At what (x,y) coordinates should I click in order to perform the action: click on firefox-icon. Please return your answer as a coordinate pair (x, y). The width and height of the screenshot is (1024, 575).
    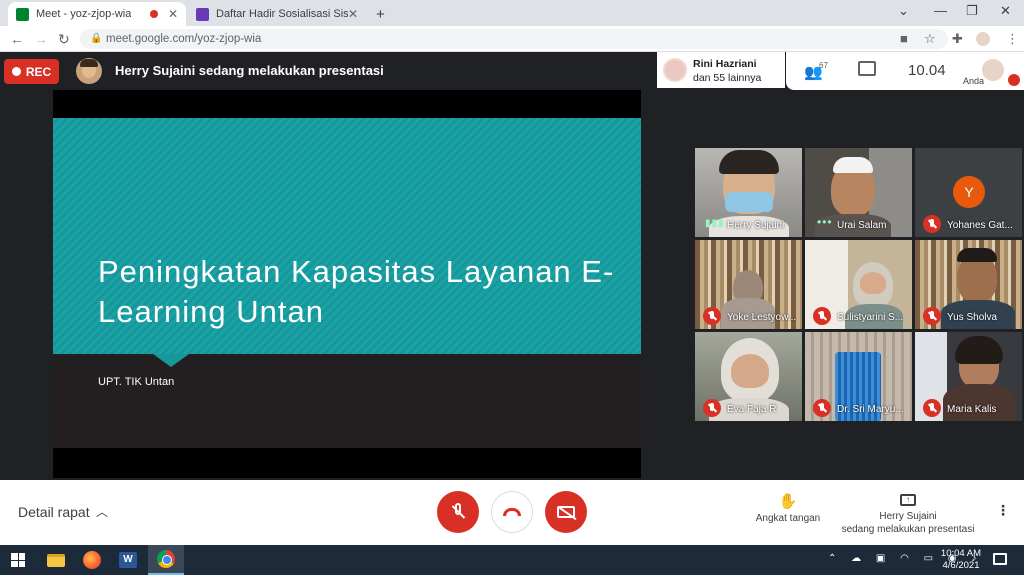
    Looking at the image, I should click on (92, 560).